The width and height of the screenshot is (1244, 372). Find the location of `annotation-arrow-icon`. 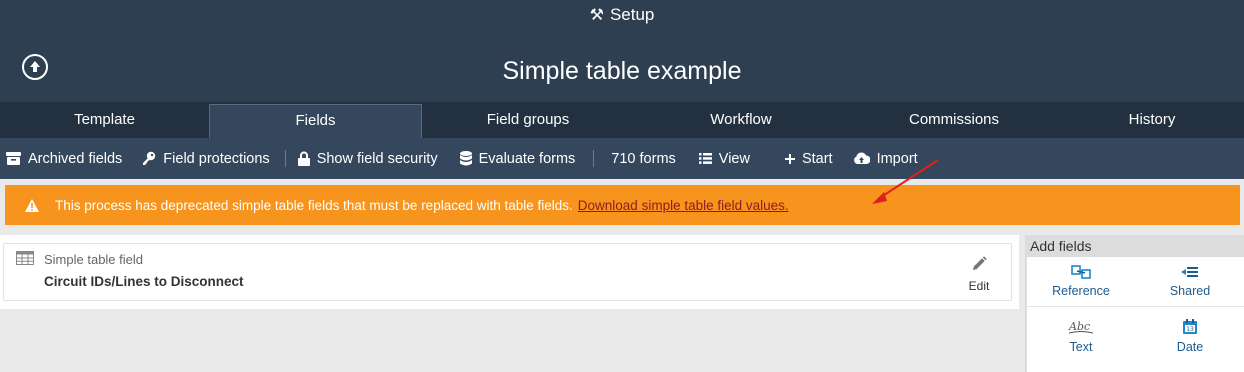

annotation-arrow-icon is located at coordinates (905, 181).